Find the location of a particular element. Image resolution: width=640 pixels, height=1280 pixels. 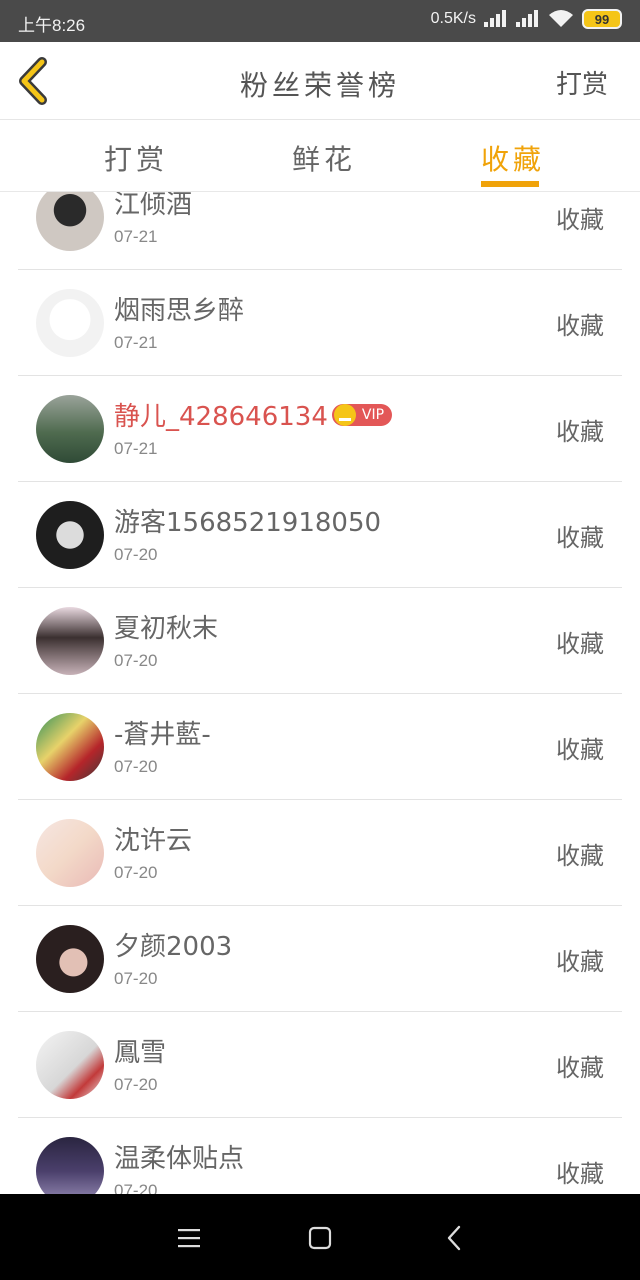

tab-favorites: 收藏 is located at coordinates (513, 158).